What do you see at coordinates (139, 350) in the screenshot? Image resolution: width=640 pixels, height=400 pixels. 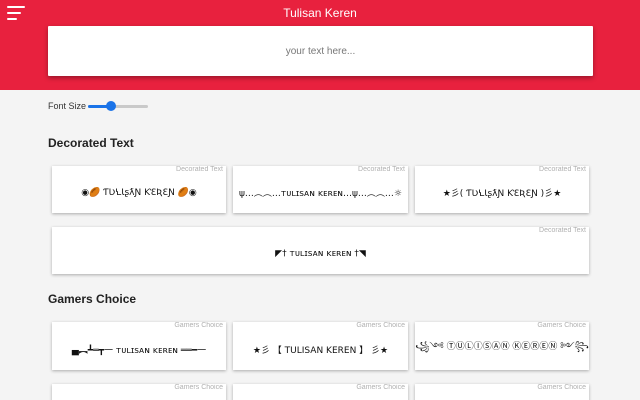 I see `card-text: ▄︻┻═┳一 ᴛᴜʟɪsᴀɴ ᴋᴇʀᴇɴ ══━一` at bounding box center [139, 350].